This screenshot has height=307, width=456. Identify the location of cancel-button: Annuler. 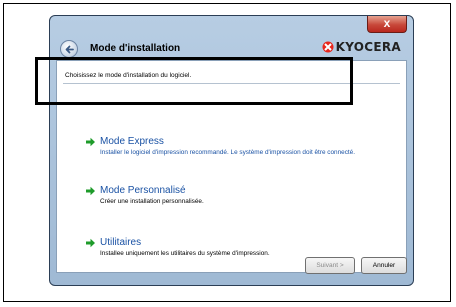
(384, 265).